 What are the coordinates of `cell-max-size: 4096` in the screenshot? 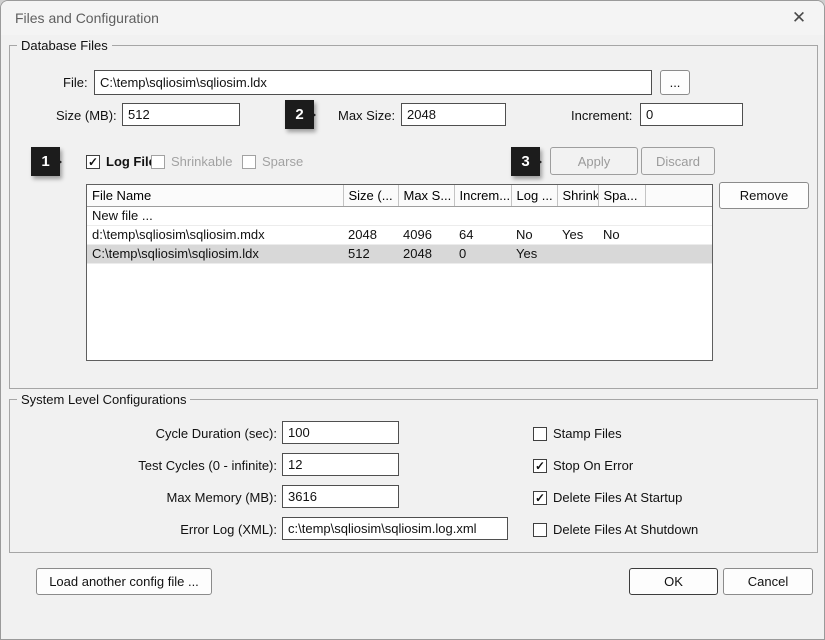 It's located at (426, 235).